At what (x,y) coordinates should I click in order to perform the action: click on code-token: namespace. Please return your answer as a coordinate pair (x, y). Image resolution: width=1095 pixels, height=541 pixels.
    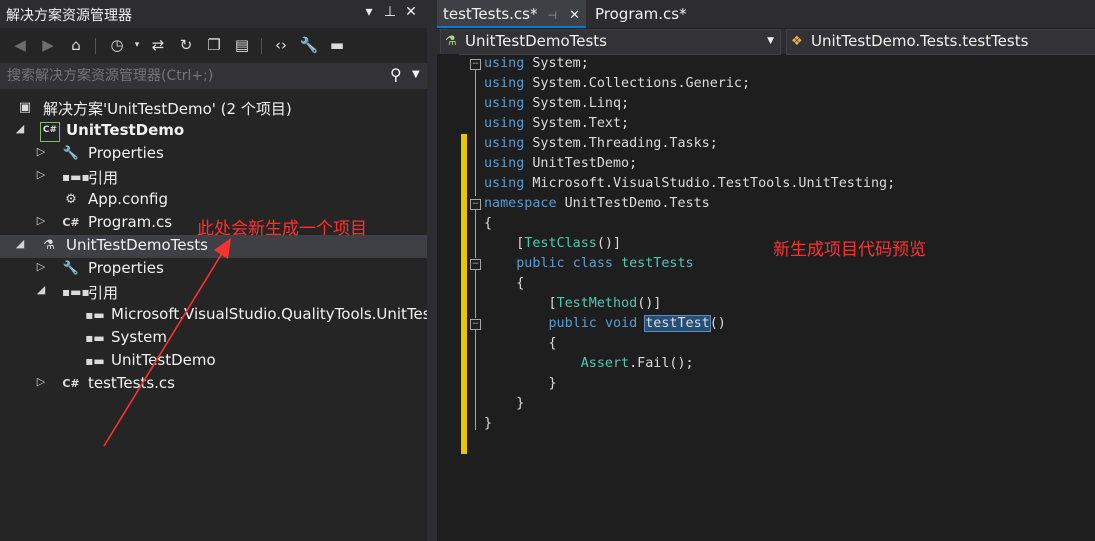
    Looking at the image, I should click on (520, 203).